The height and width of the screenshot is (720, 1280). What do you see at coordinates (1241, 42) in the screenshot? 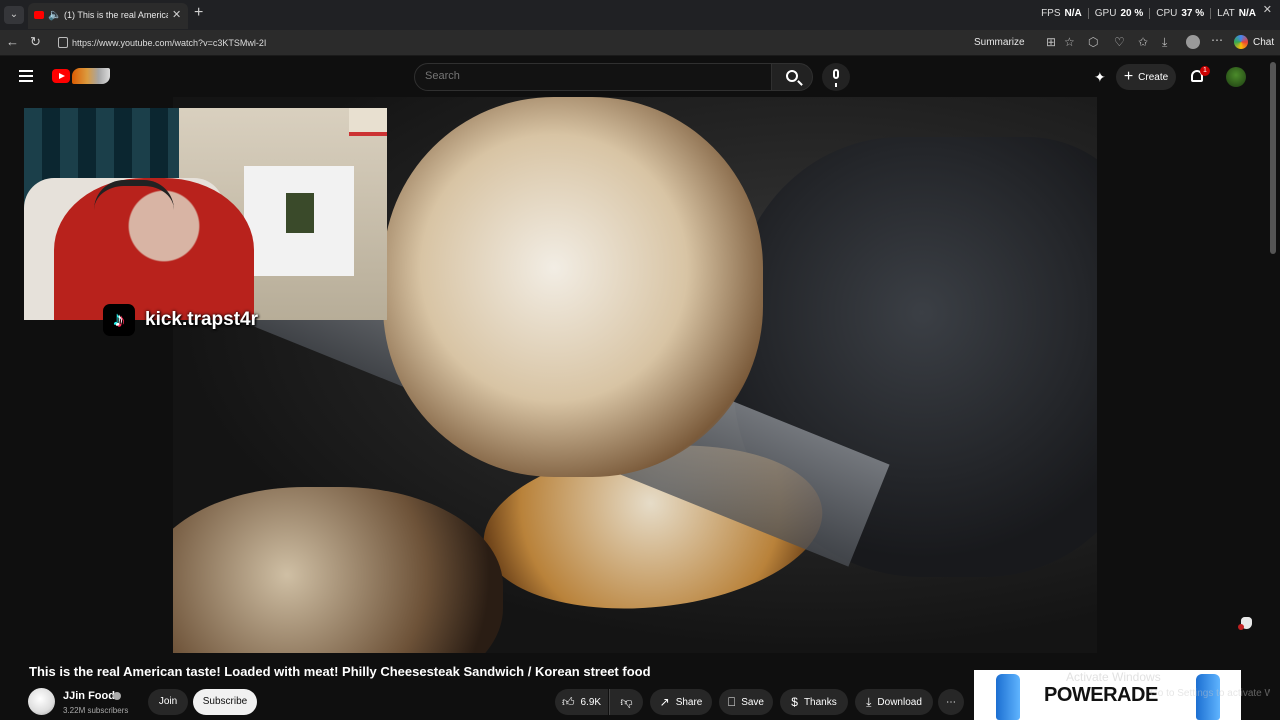
I see `copilot-icon` at bounding box center [1241, 42].